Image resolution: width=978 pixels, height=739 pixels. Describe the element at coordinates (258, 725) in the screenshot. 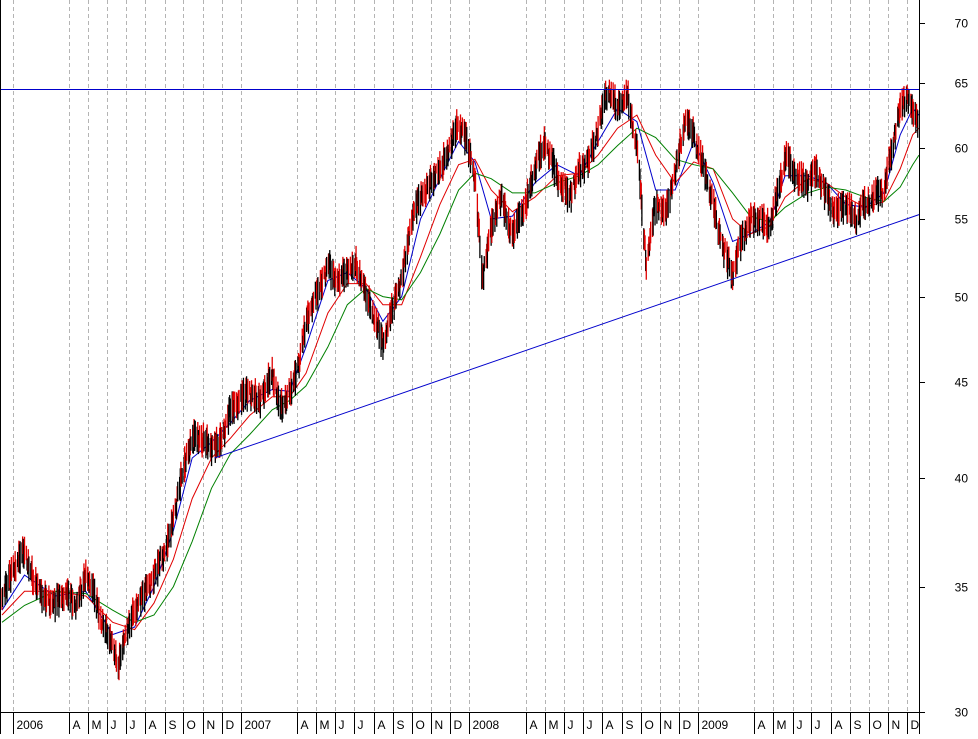

I see `x-tick-label: 2007` at that location.